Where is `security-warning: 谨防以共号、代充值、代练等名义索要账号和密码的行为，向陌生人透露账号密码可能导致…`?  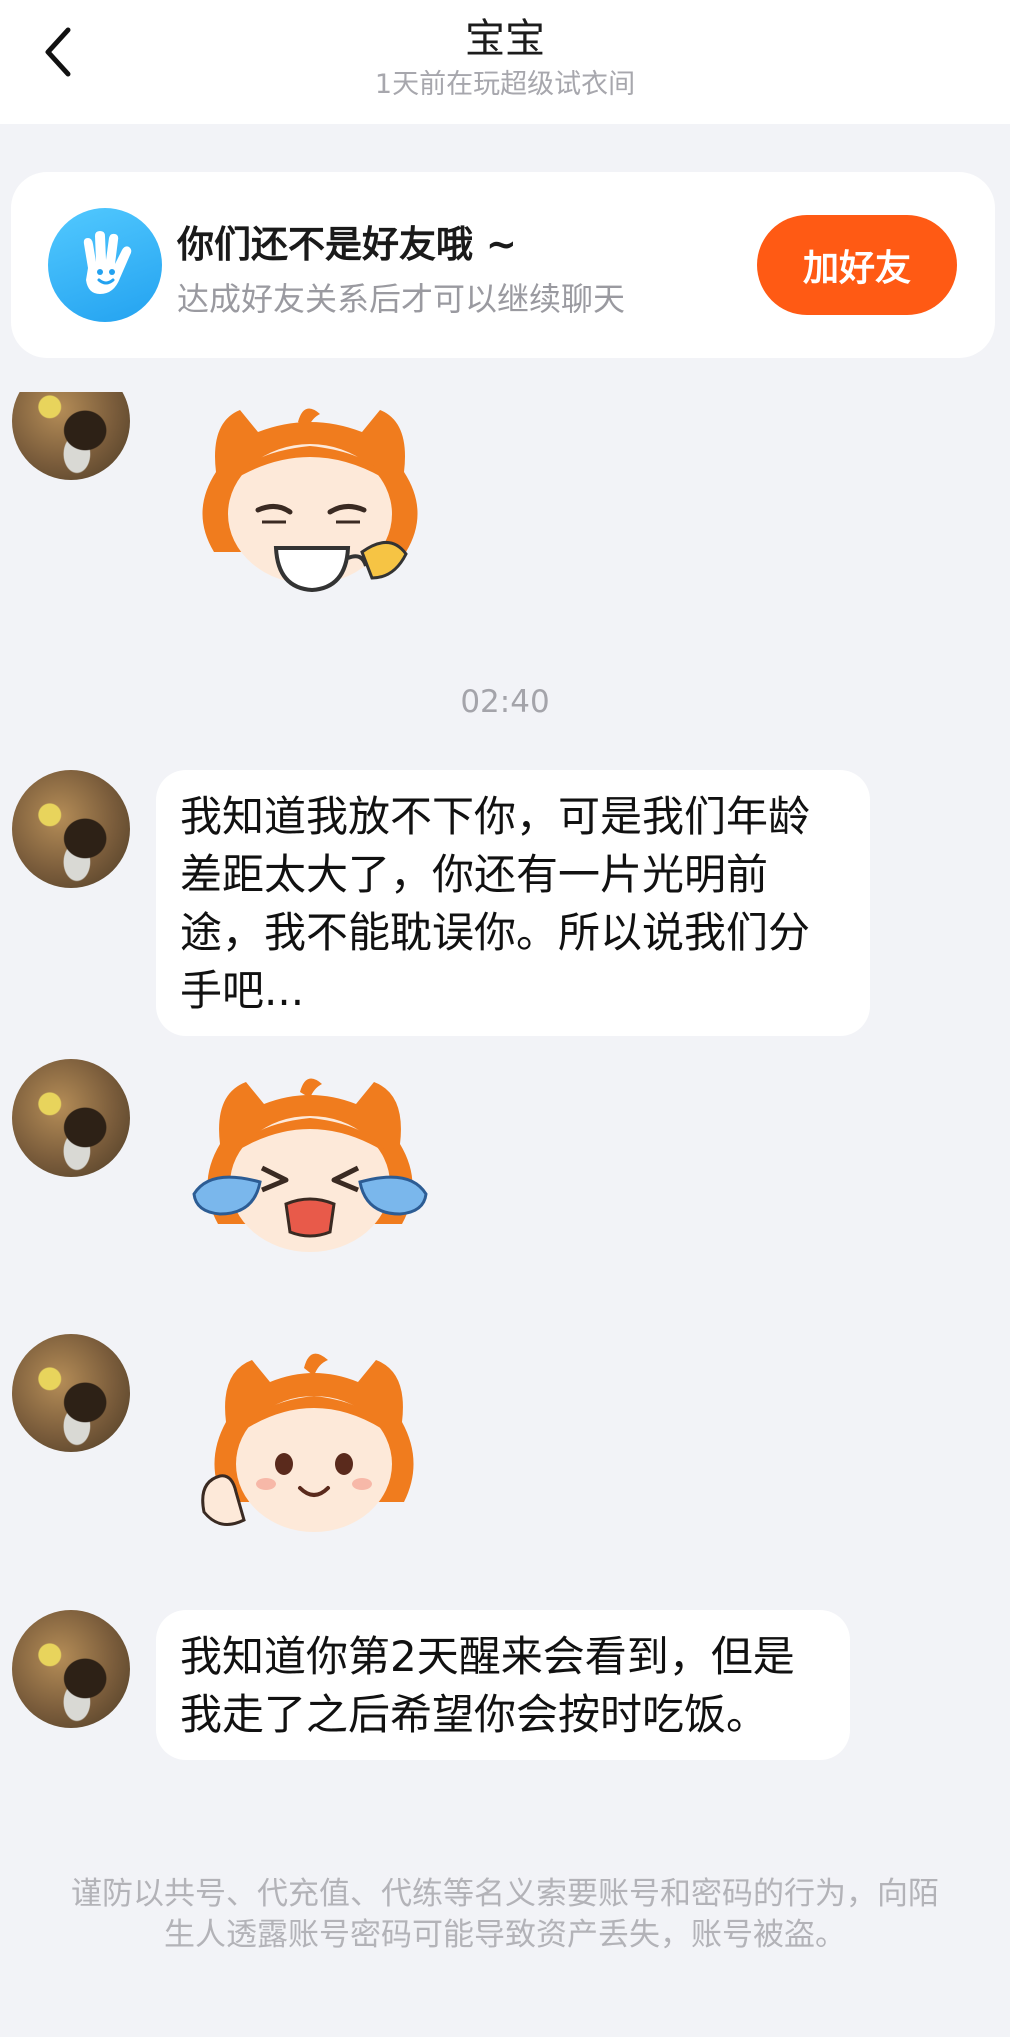
security-warning: 谨防以共号、代充值、代练等名义索要账号和密码的行为，向陌生人透露账号密码可能导致… is located at coordinates (505, 1914).